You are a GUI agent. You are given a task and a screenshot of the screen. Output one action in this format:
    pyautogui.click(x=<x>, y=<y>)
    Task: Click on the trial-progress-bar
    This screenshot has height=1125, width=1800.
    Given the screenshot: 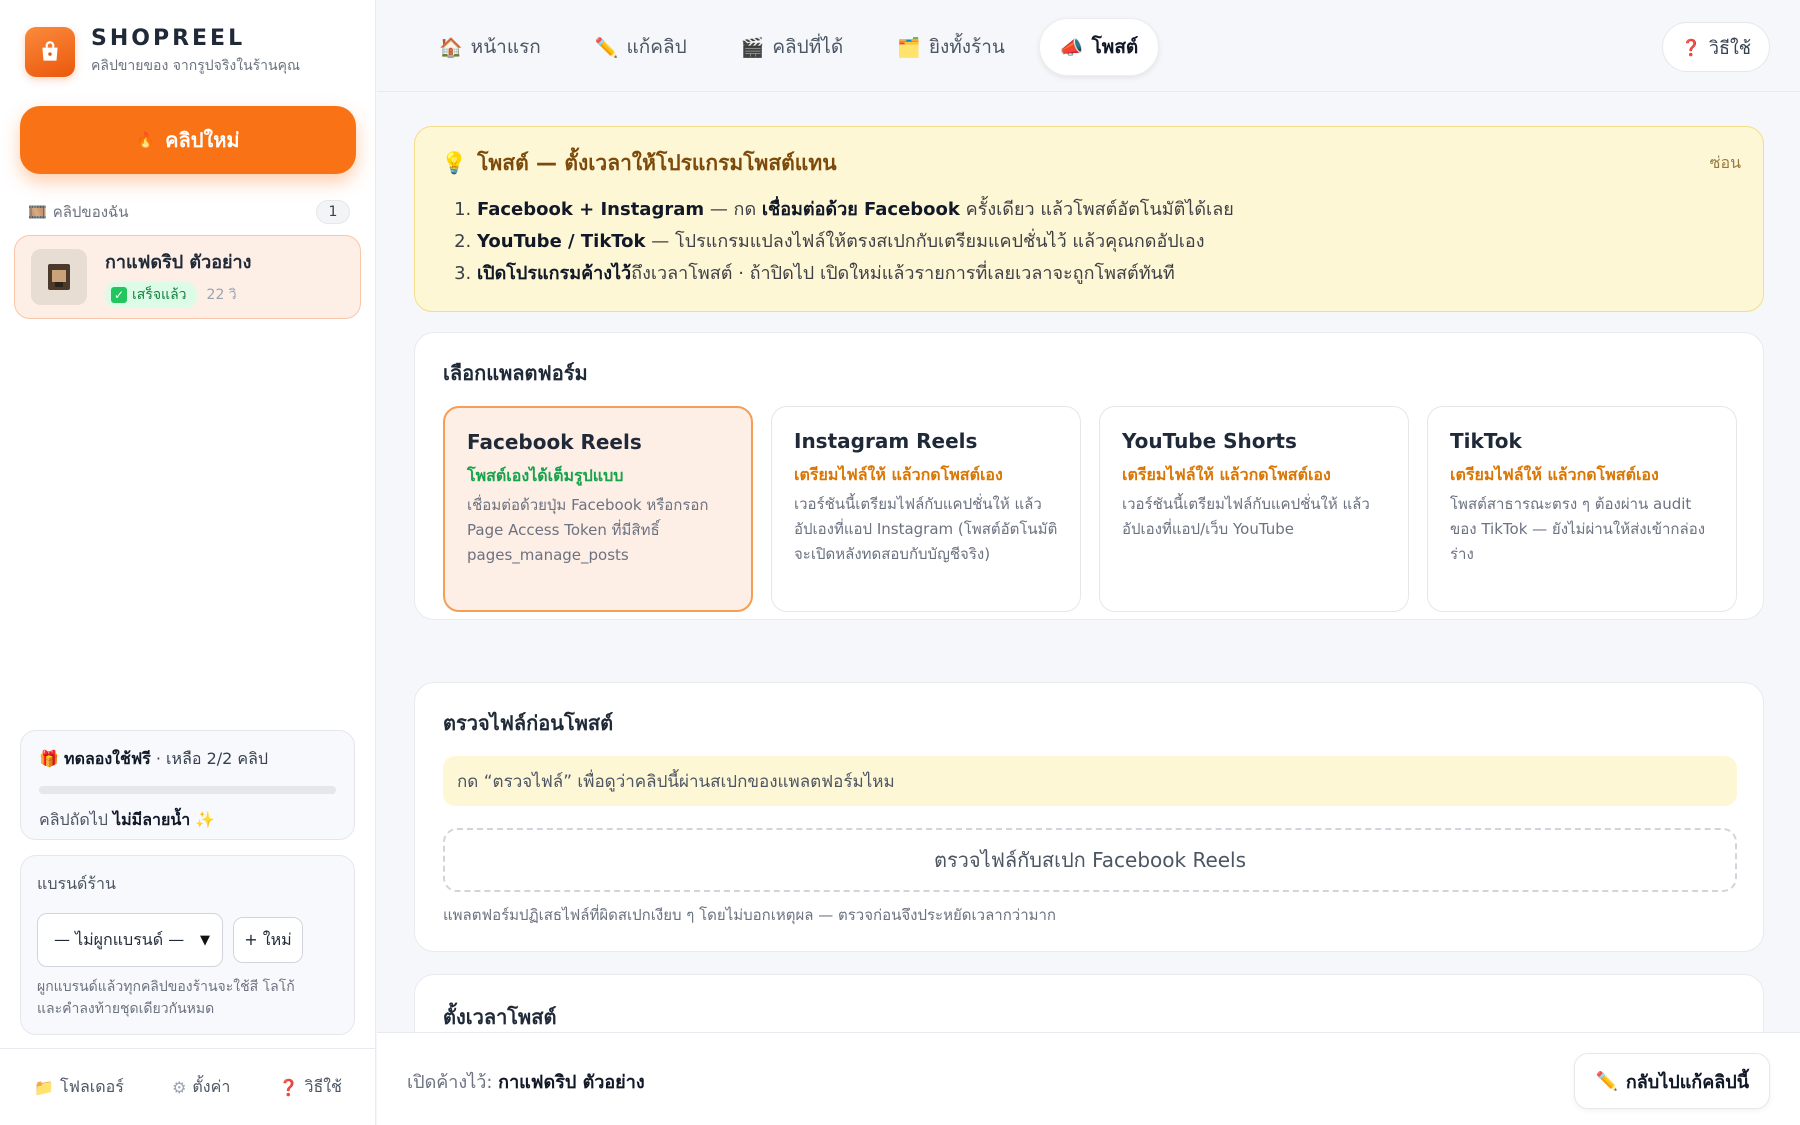 What is the action you would take?
    pyautogui.click(x=187, y=790)
    